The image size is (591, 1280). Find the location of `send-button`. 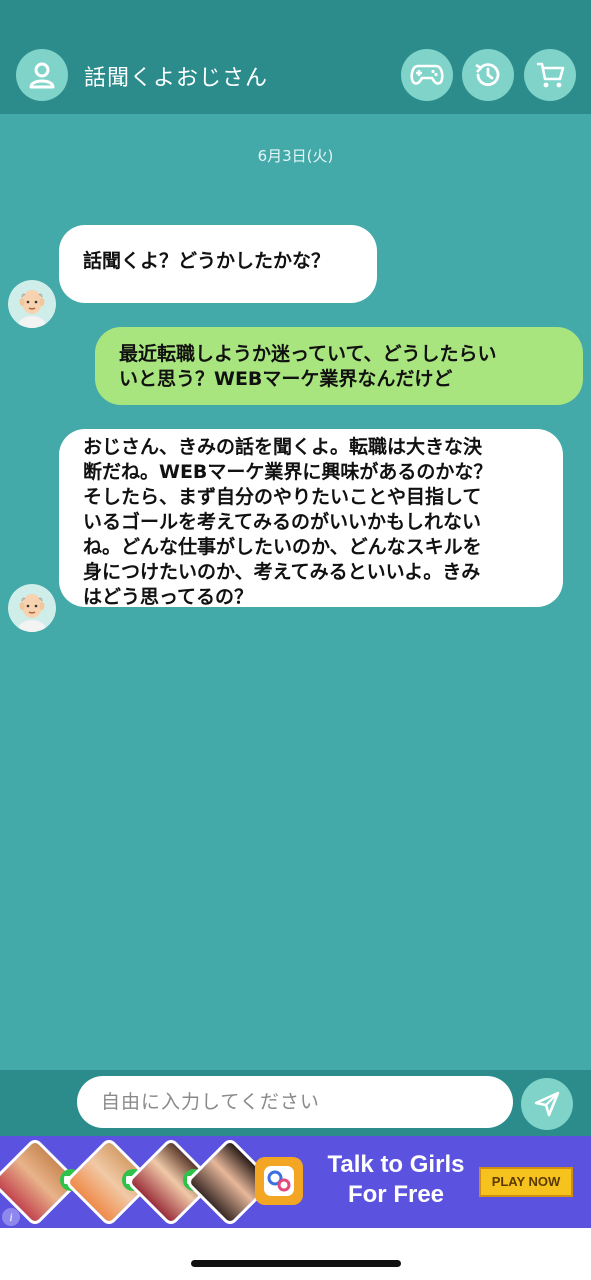

send-button is located at coordinates (547, 1104).